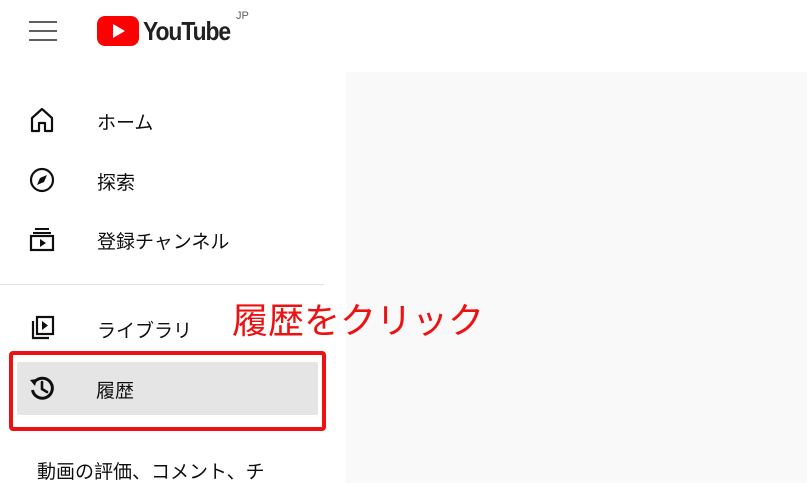 This screenshot has width=807, height=484. Describe the element at coordinates (43, 31) in the screenshot. I see `menu-icon` at that location.